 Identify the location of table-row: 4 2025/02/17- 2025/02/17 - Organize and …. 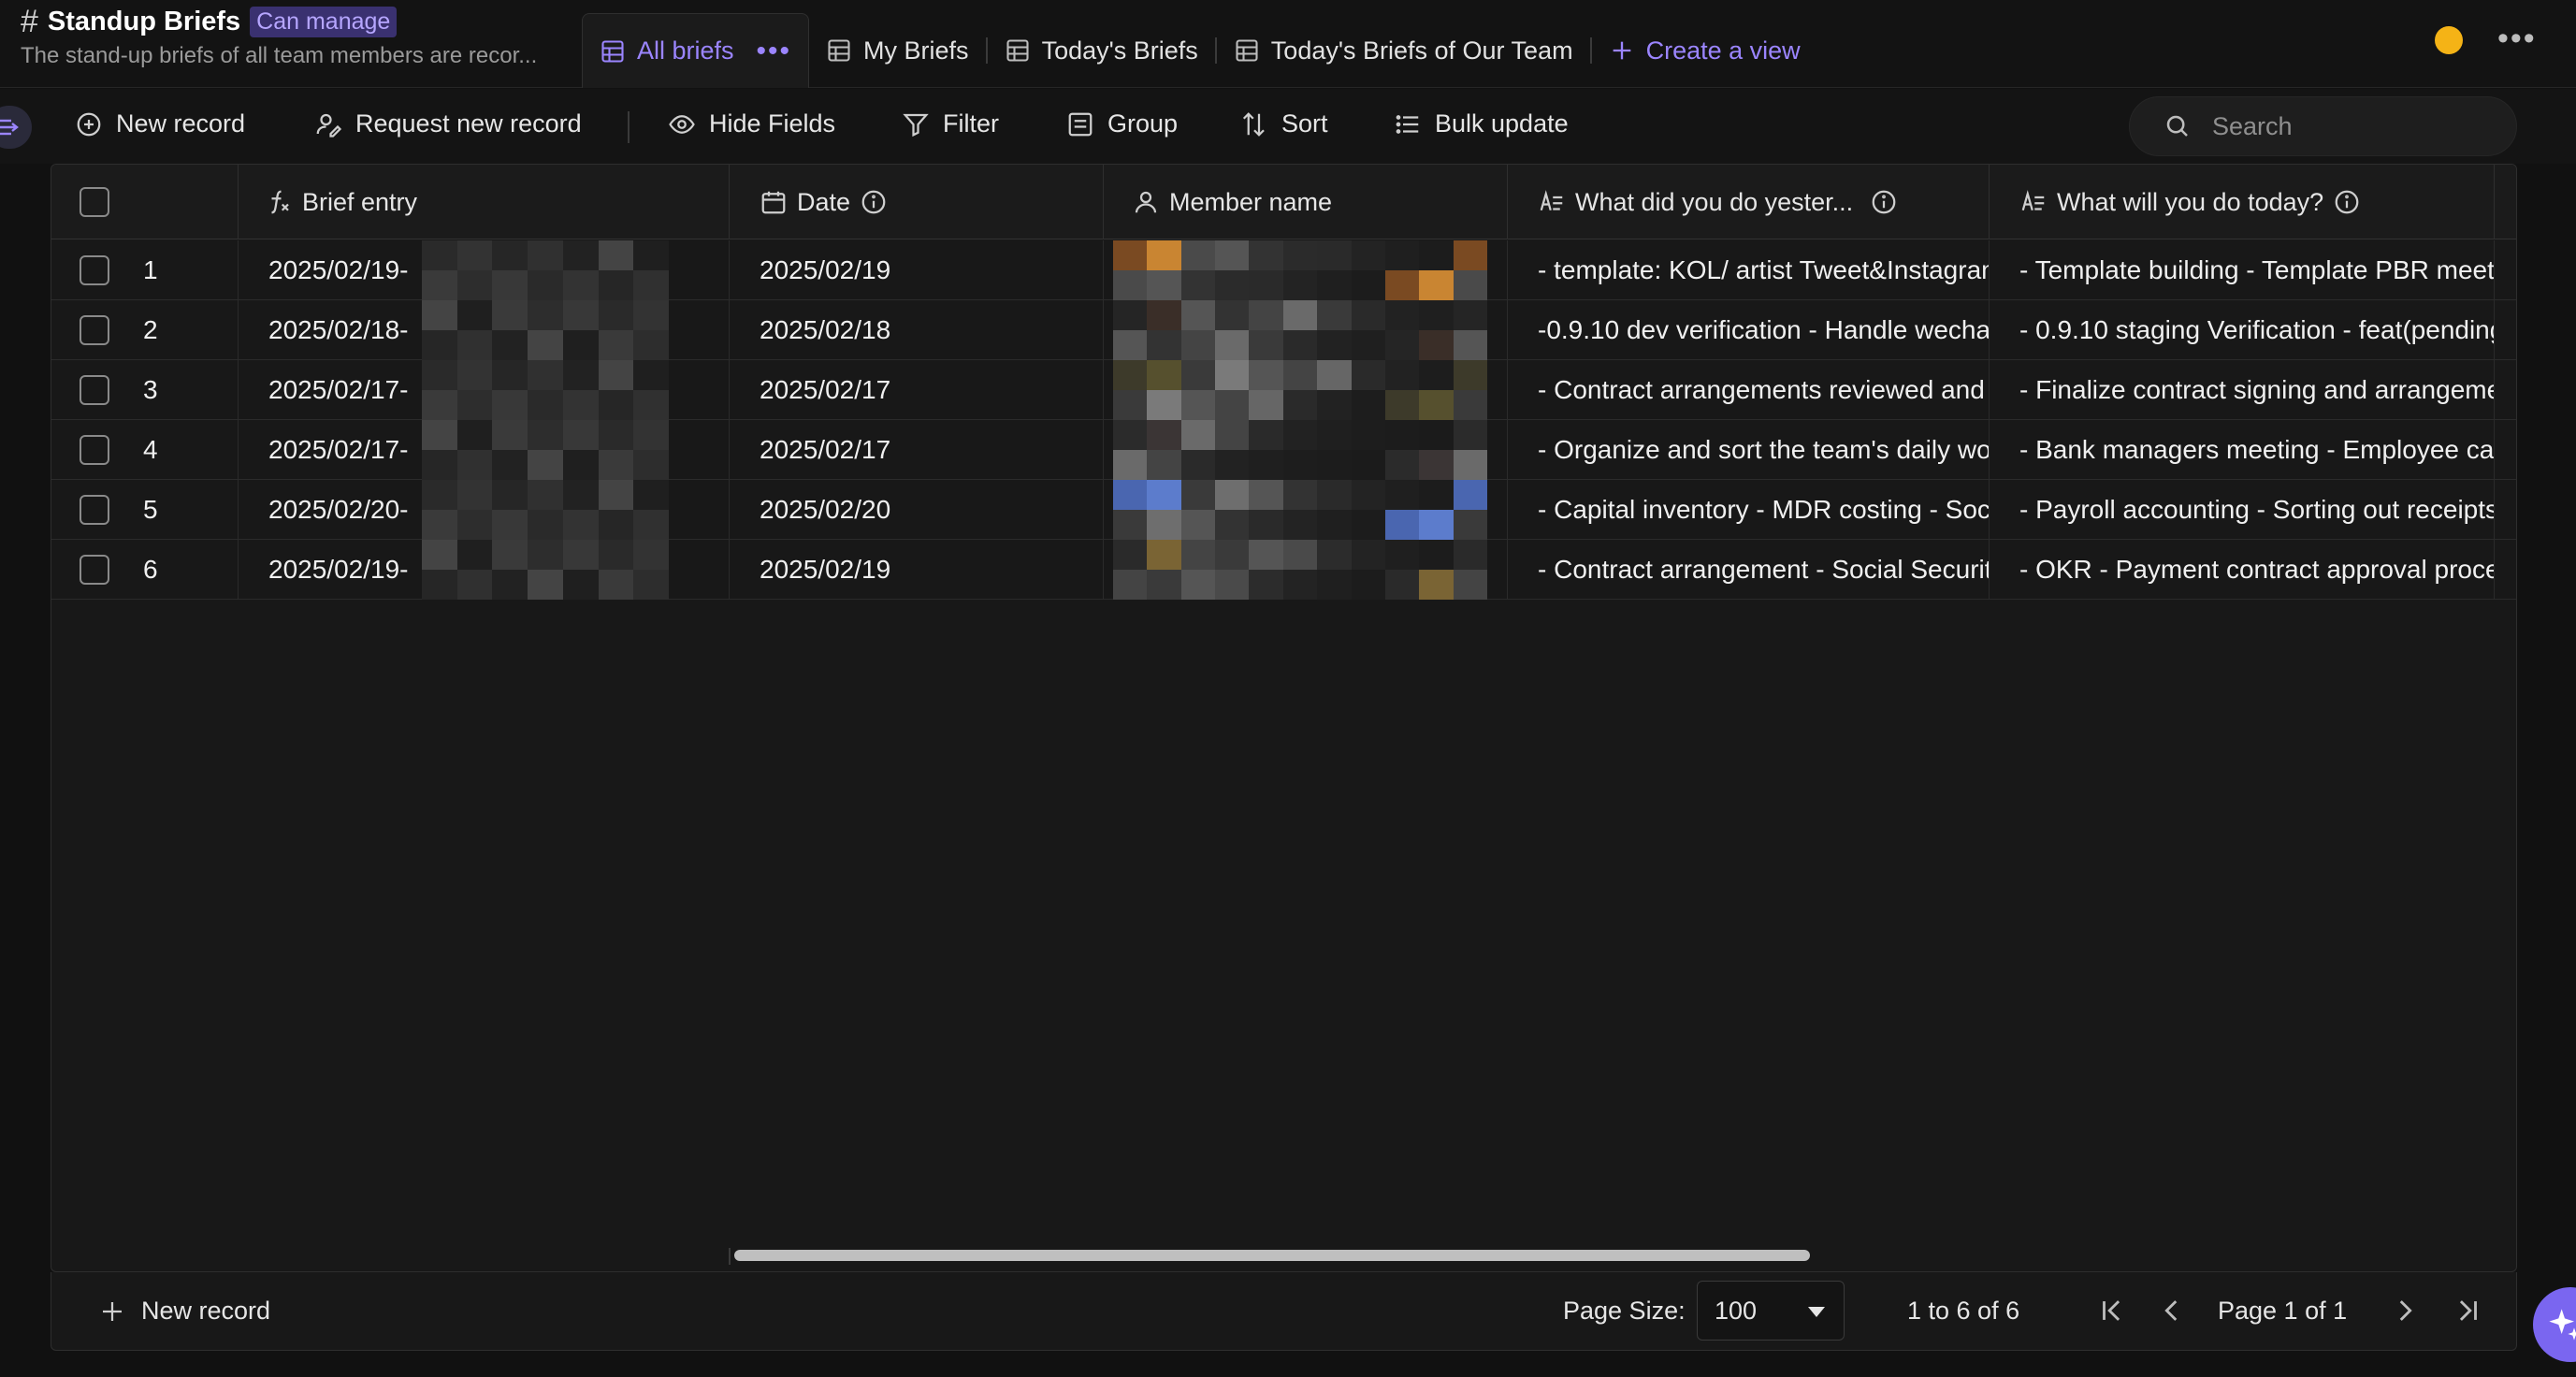
(1283, 450).